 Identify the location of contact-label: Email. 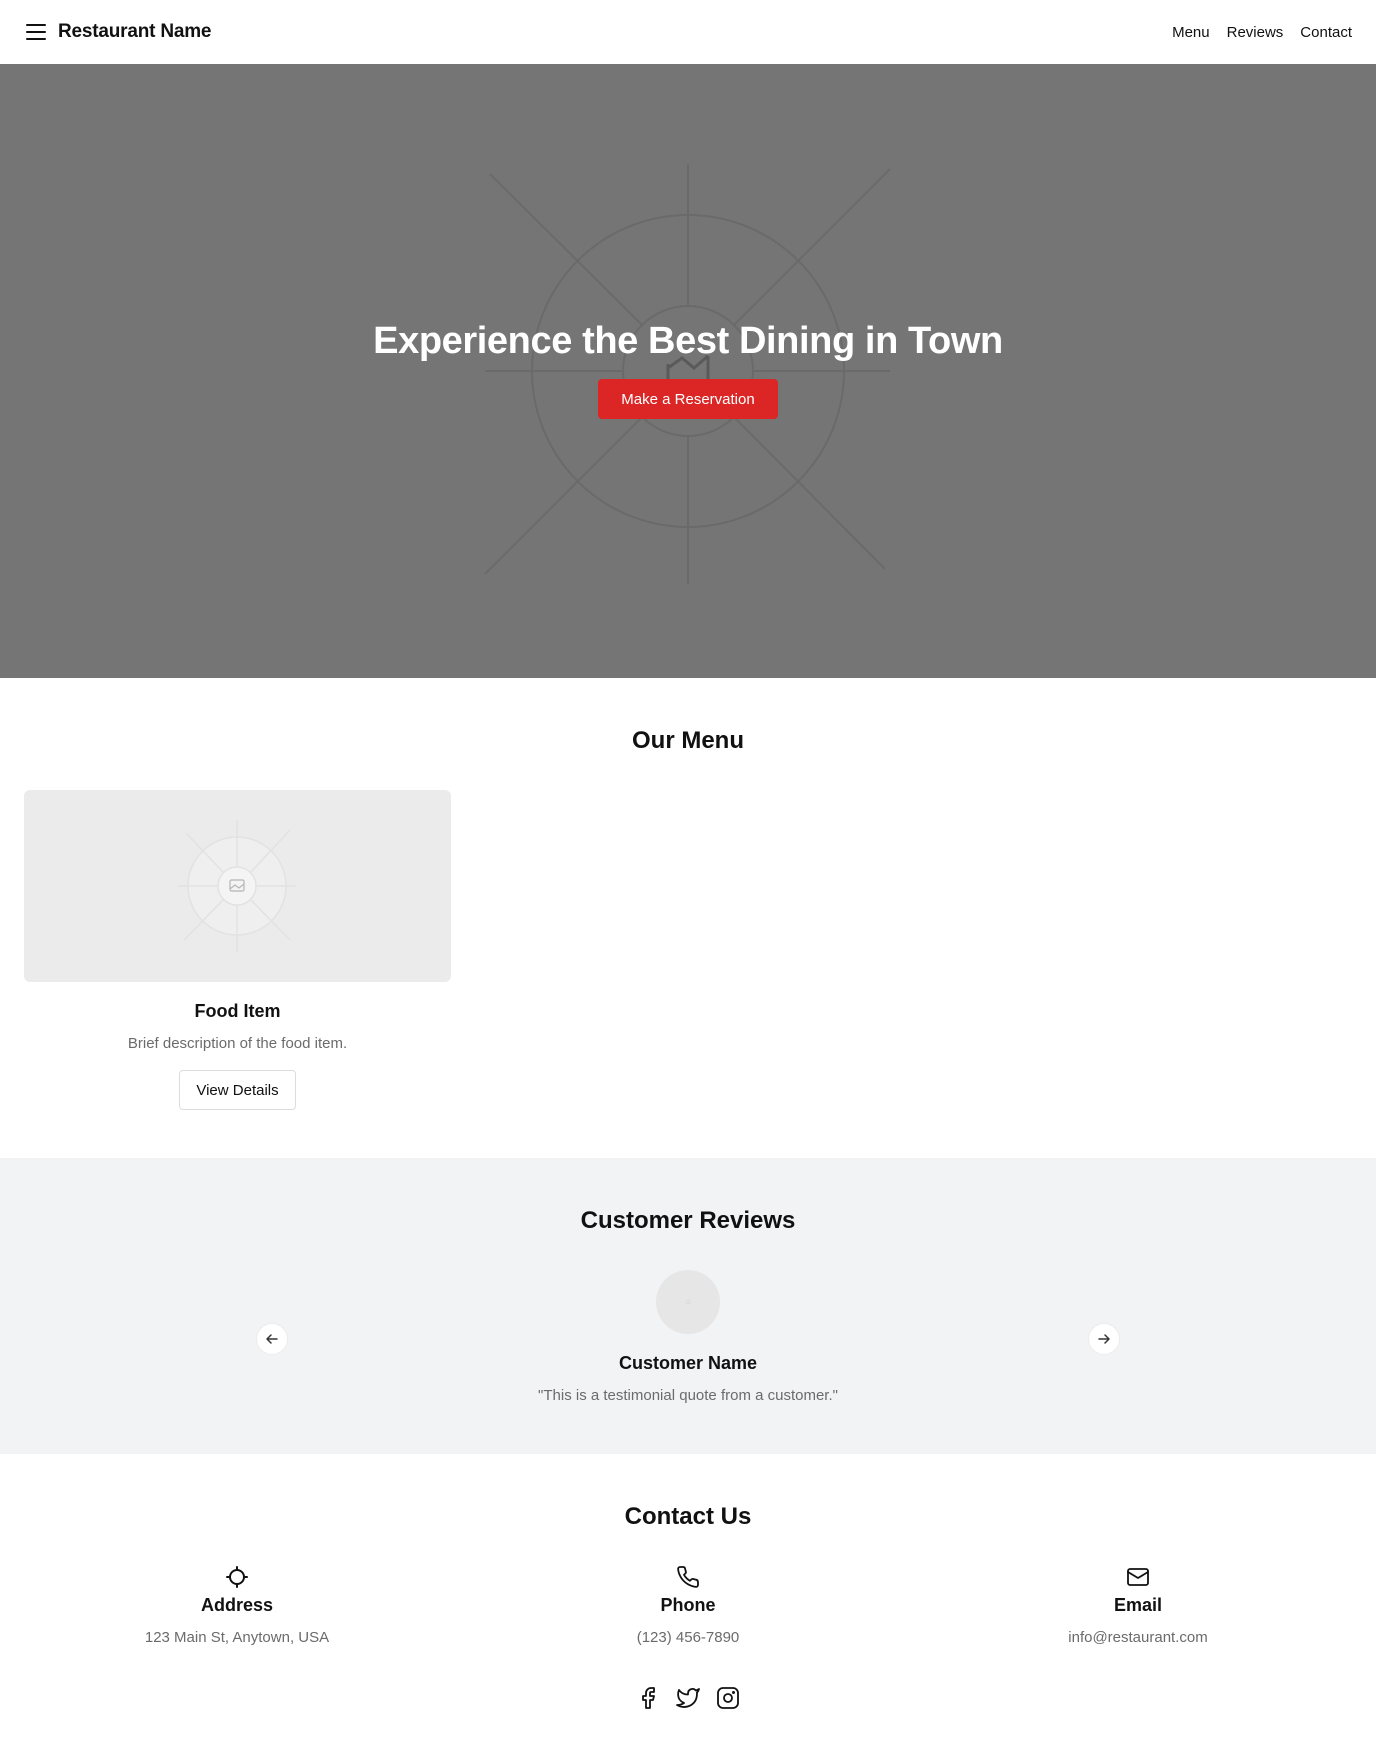
(1138, 1605).